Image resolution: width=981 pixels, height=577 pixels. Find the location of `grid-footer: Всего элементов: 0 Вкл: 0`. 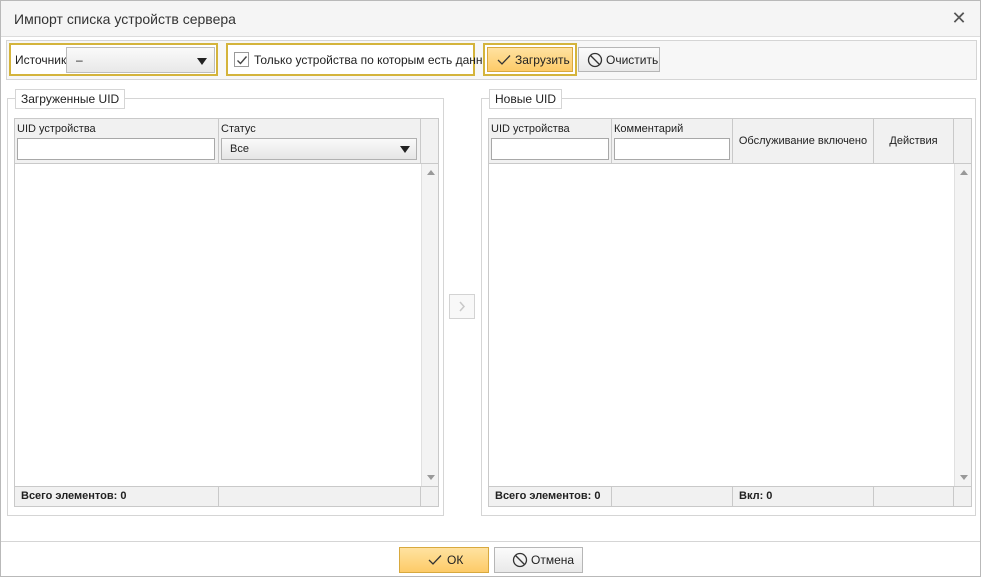

grid-footer: Всего элементов: 0 Вкл: 0 is located at coordinates (730, 496).